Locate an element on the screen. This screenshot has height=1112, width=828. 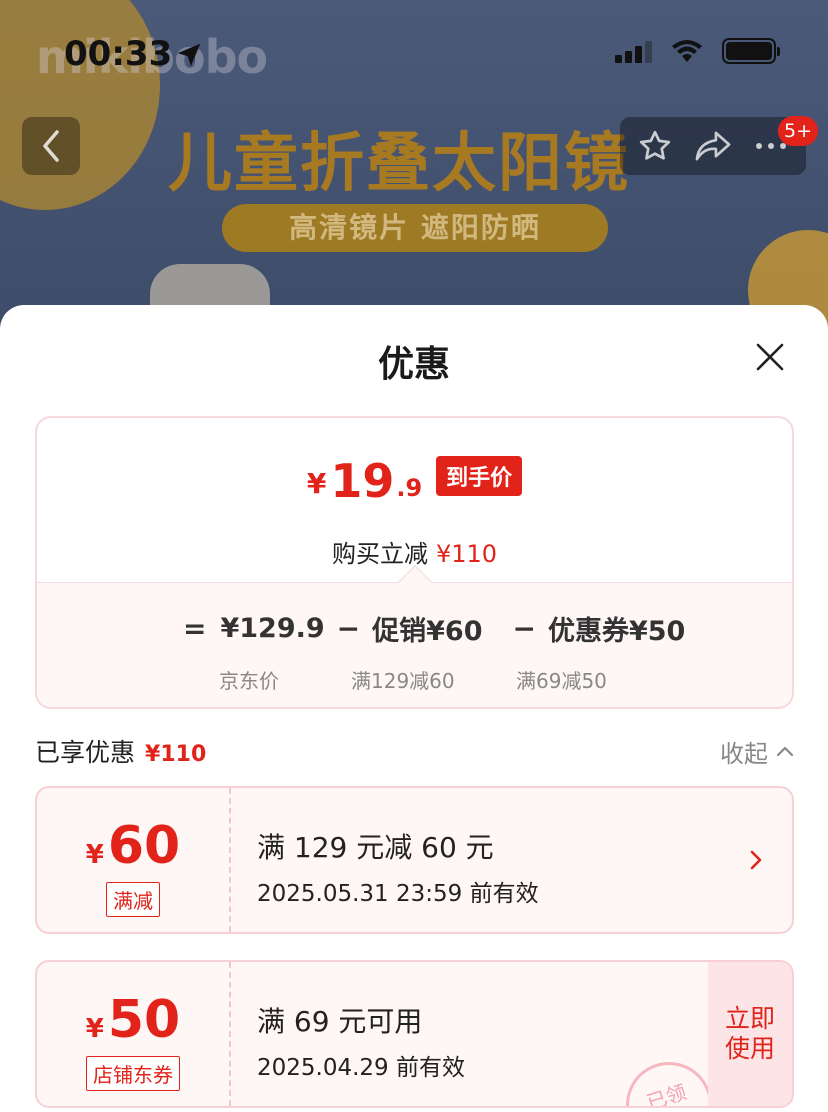
banner-title: 儿童折叠太阳镜 is located at coordinates (399, 164).